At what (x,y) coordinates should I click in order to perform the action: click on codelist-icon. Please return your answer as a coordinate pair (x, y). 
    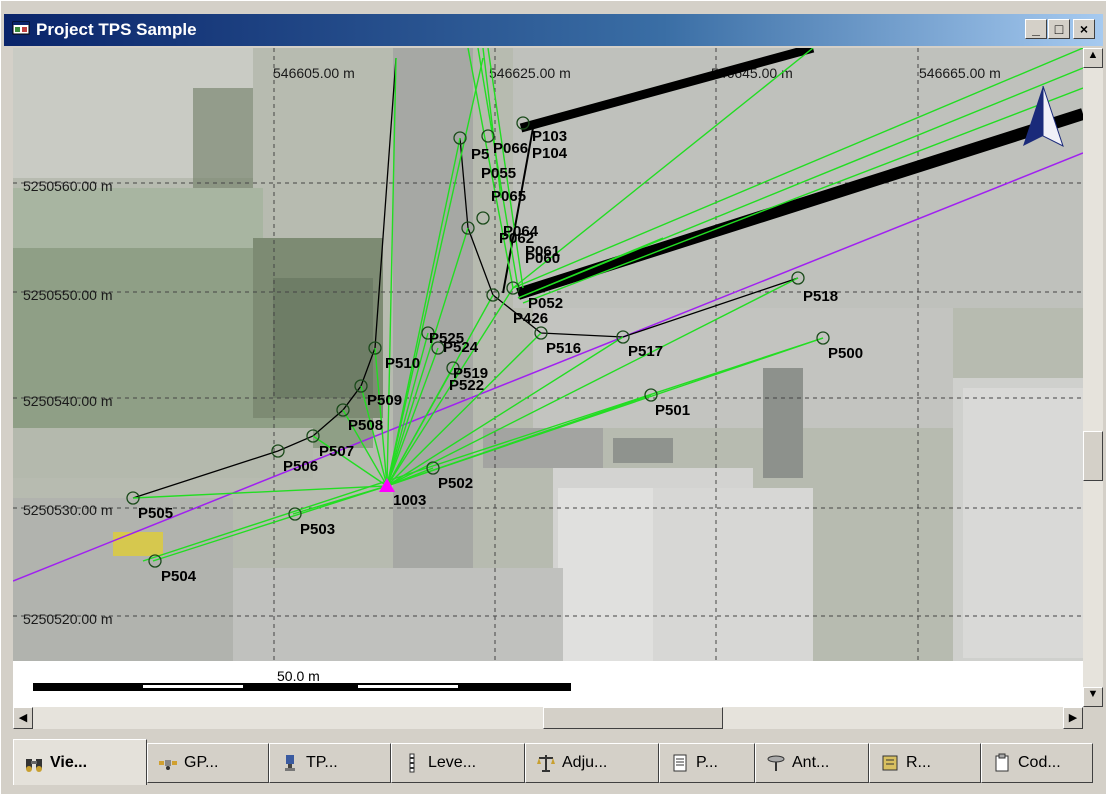
    Looking at the image, I should click on (1002, 762).